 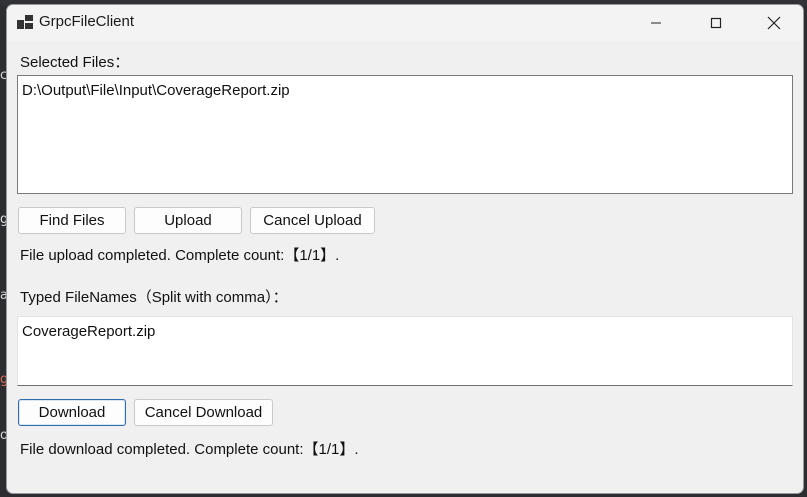 I want to click on minimize-icon, so click(x=656, y=23).